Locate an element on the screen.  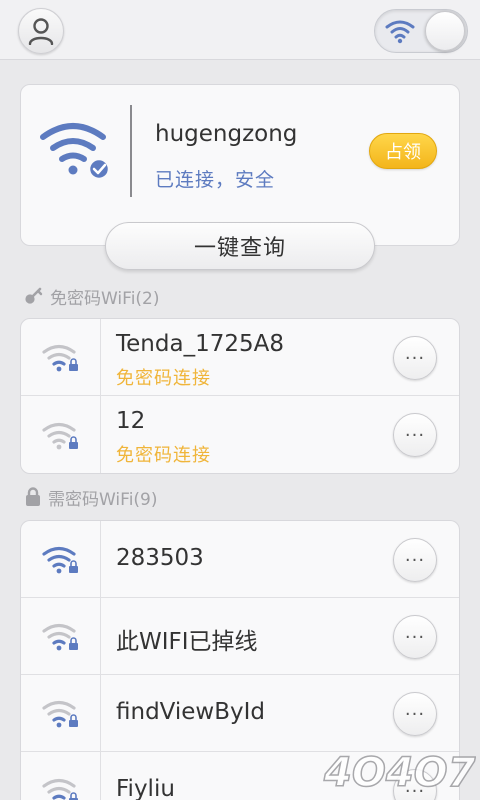
one-click-query-button: 一键查询 is located at coordinates (240, 246).